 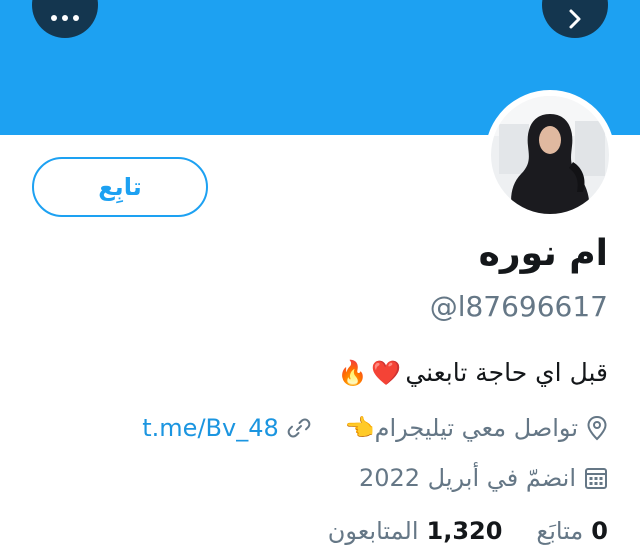 What do you see at coordinates (543, 253) in the screenshot?
I see `display-name: ام نوره` at bounding box center [543, 253].